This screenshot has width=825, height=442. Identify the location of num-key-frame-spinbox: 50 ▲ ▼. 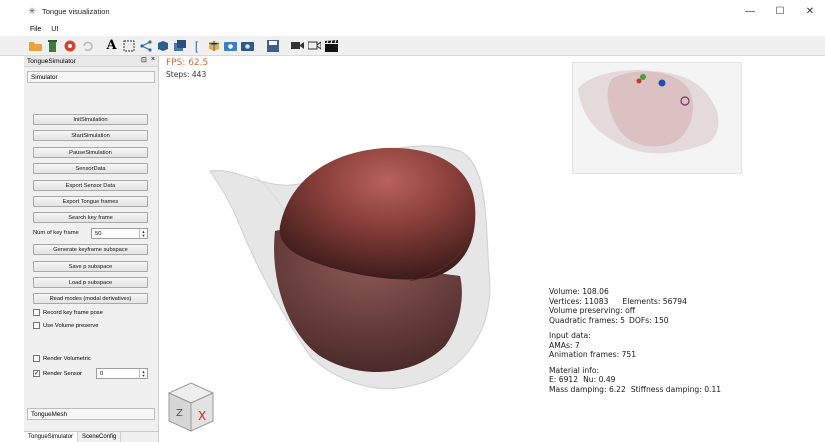
(119, 233).